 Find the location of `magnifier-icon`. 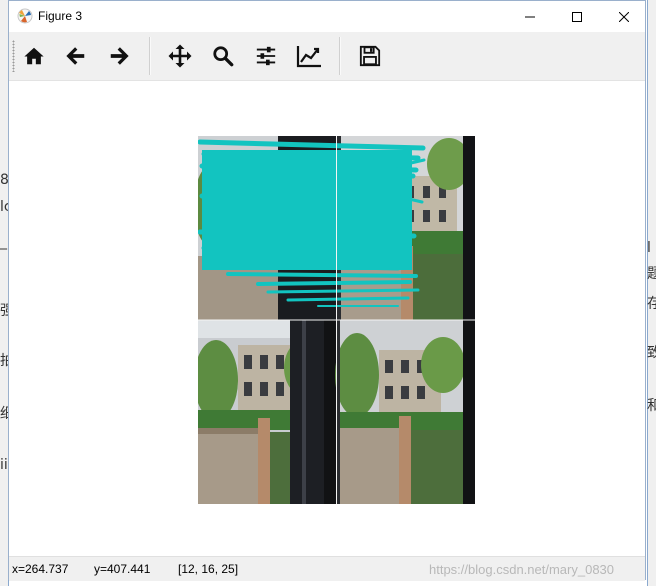

magnifier-icon is located at coordinates (223, 56).